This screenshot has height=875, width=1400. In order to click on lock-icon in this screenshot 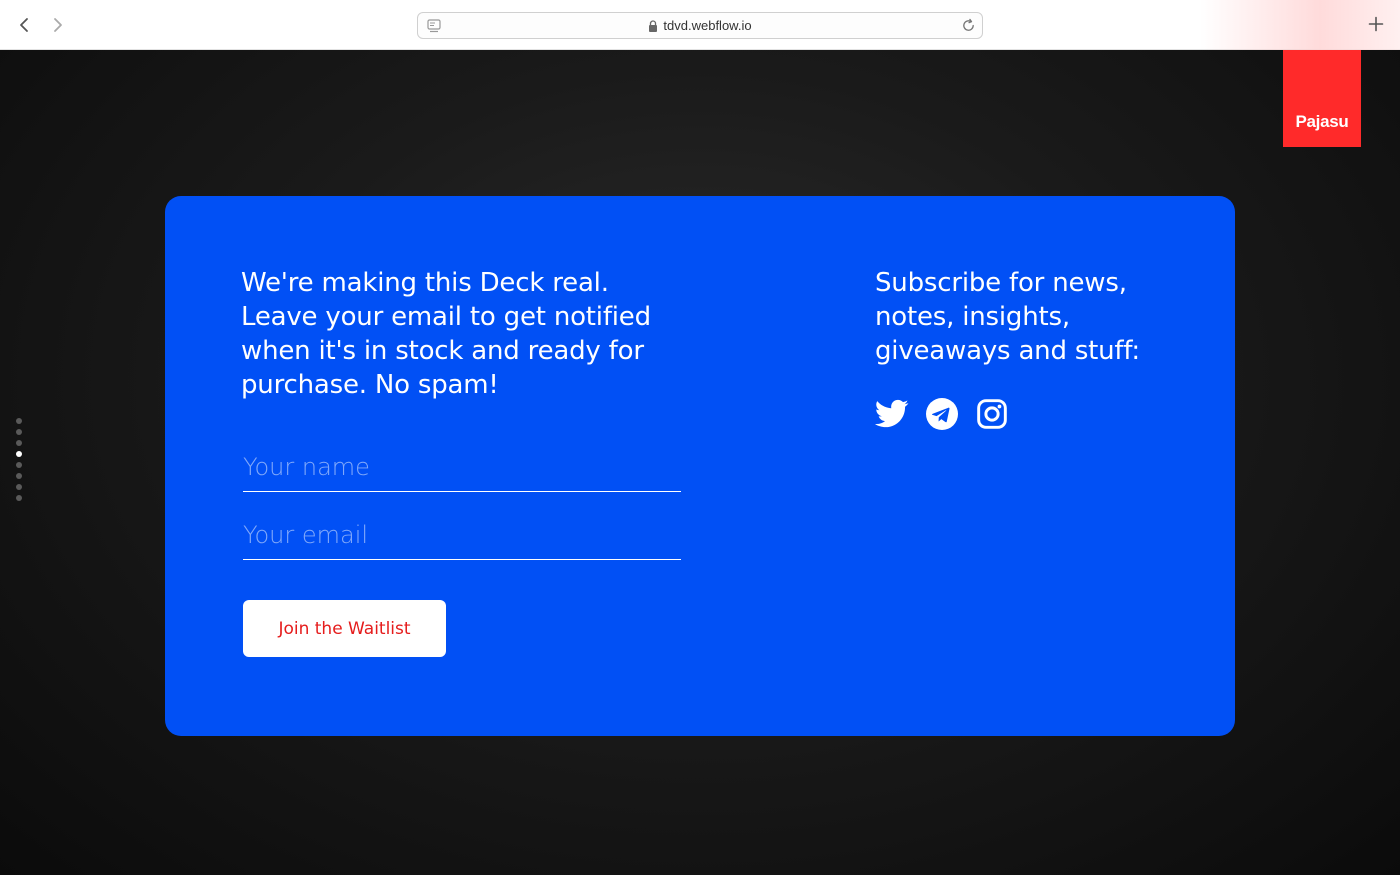, I will do `click(653, 25)`.